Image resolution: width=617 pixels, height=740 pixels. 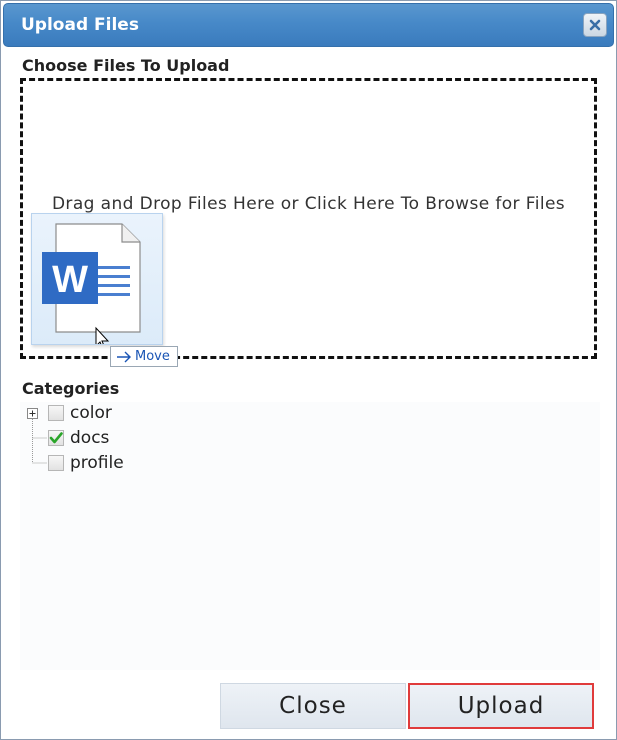 I want to click on category-label: color, so click(x=91, y=413).